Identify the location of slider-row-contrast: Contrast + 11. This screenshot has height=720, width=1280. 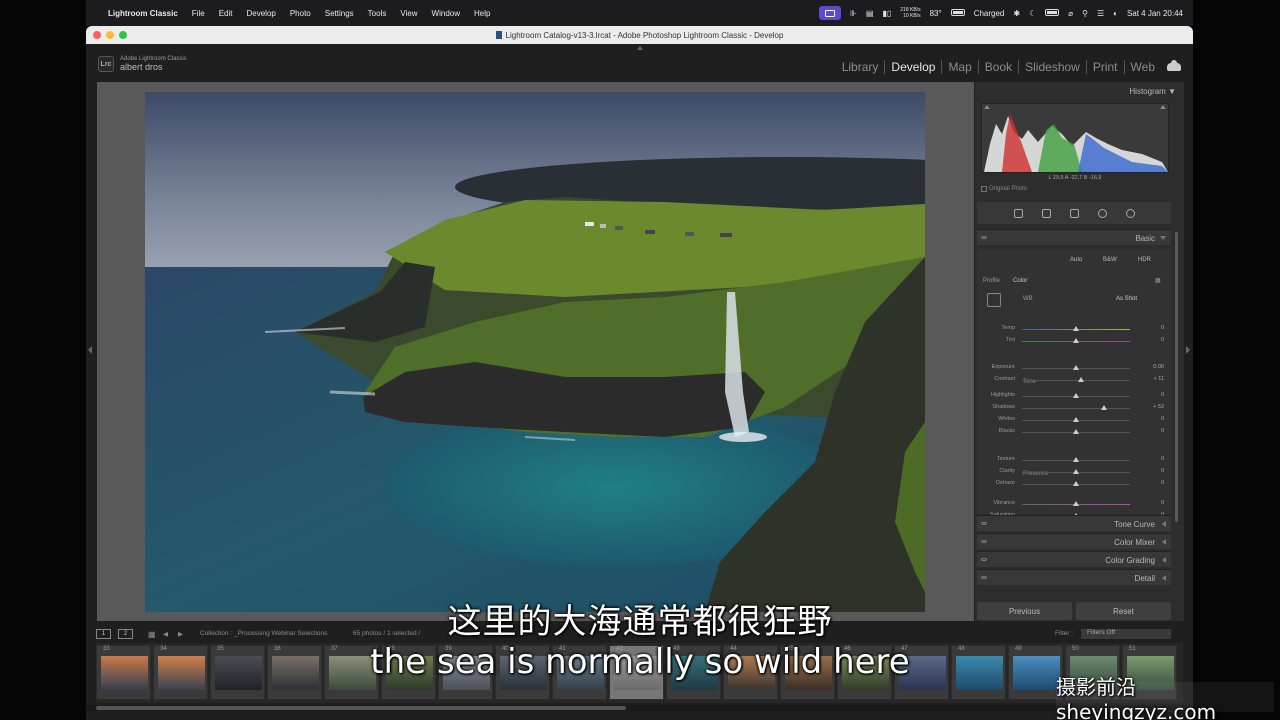
(1074, 380).